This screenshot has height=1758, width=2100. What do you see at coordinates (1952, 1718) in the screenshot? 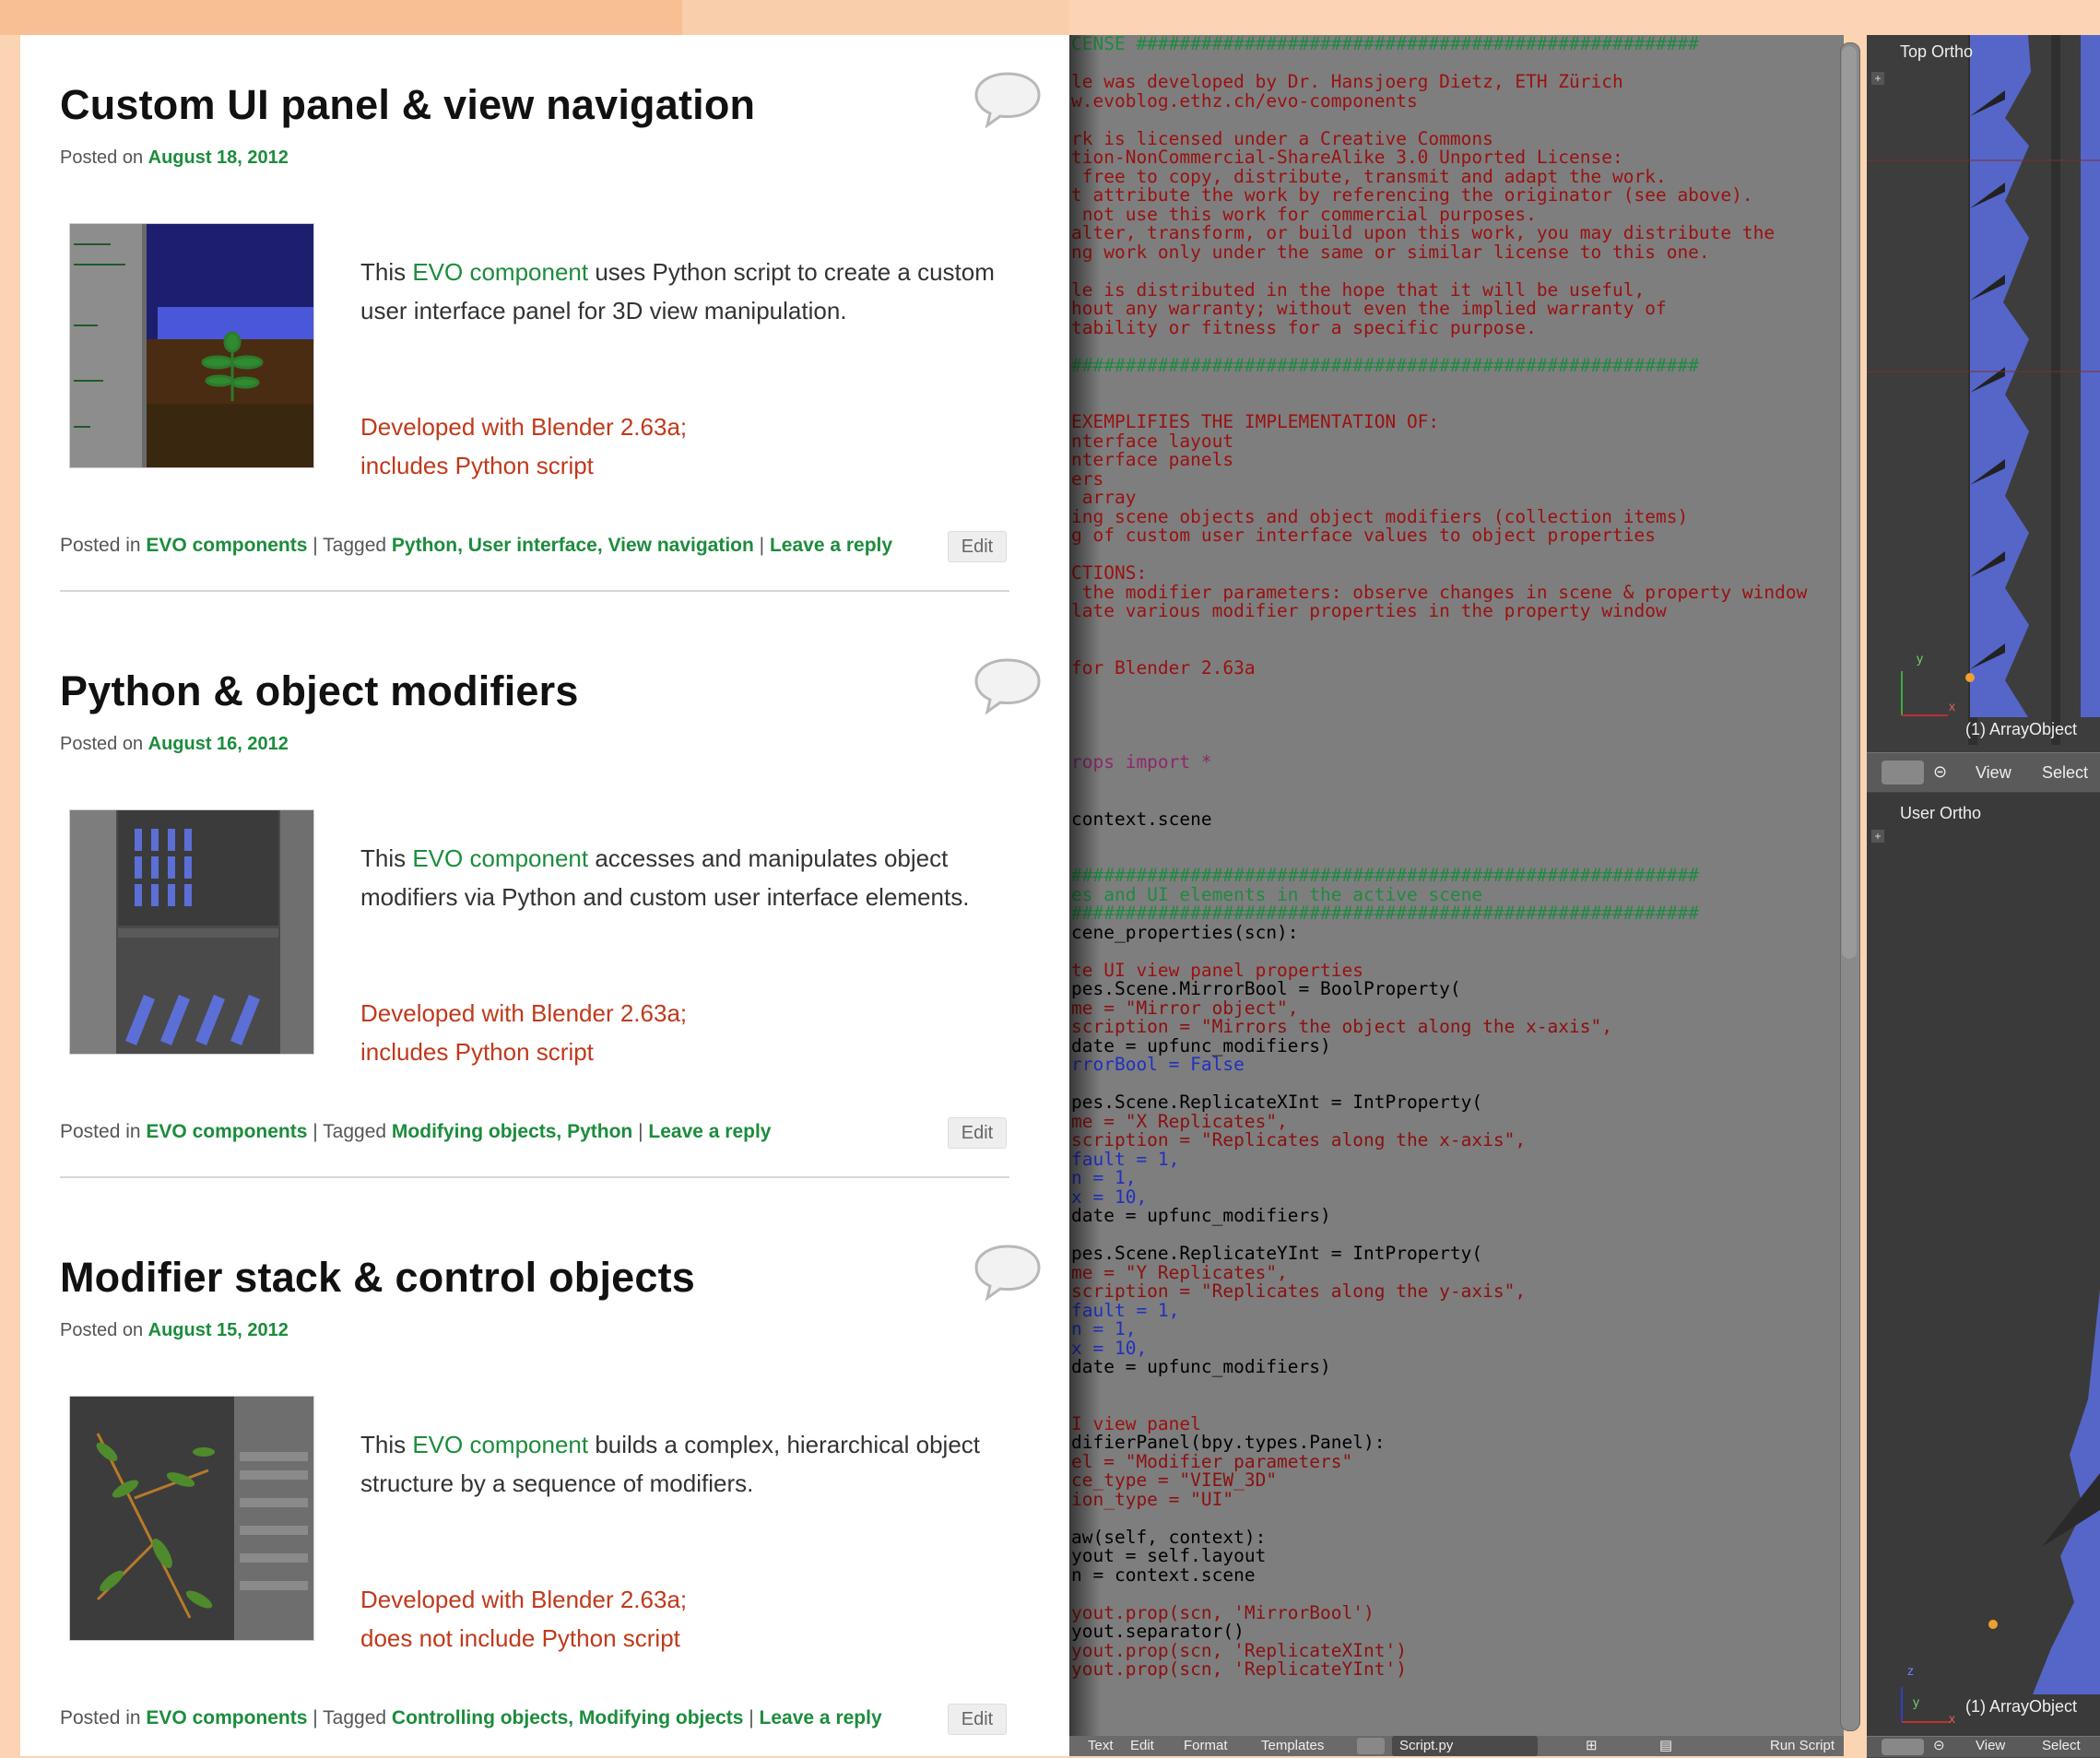
I see `axis-x-label-bottom: x` at bounding box center [1952, 1718].